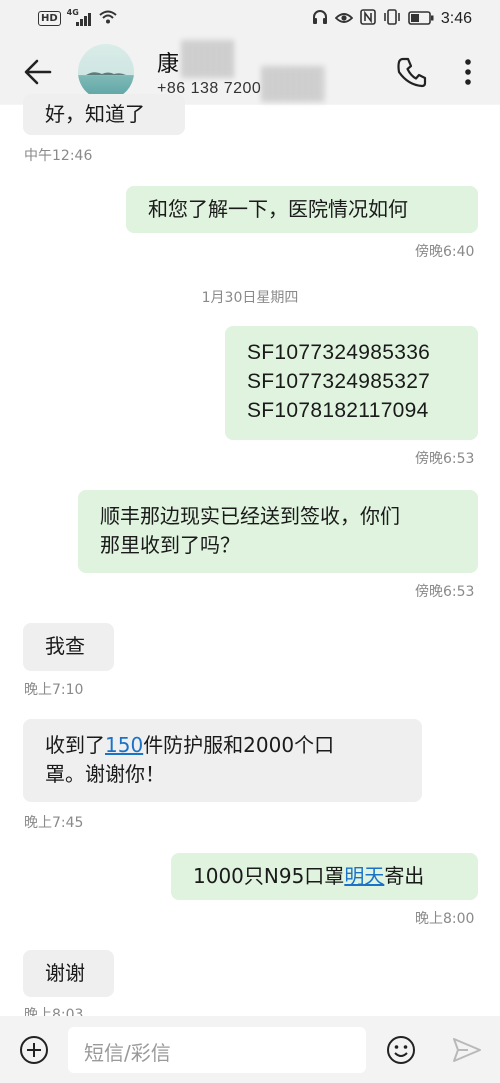 This screenshot has height=1083, width=500. What do you see at coordinates (392, 19) in the screenshot?
I see `vibrate-icon` at bounding box center [392, 19].